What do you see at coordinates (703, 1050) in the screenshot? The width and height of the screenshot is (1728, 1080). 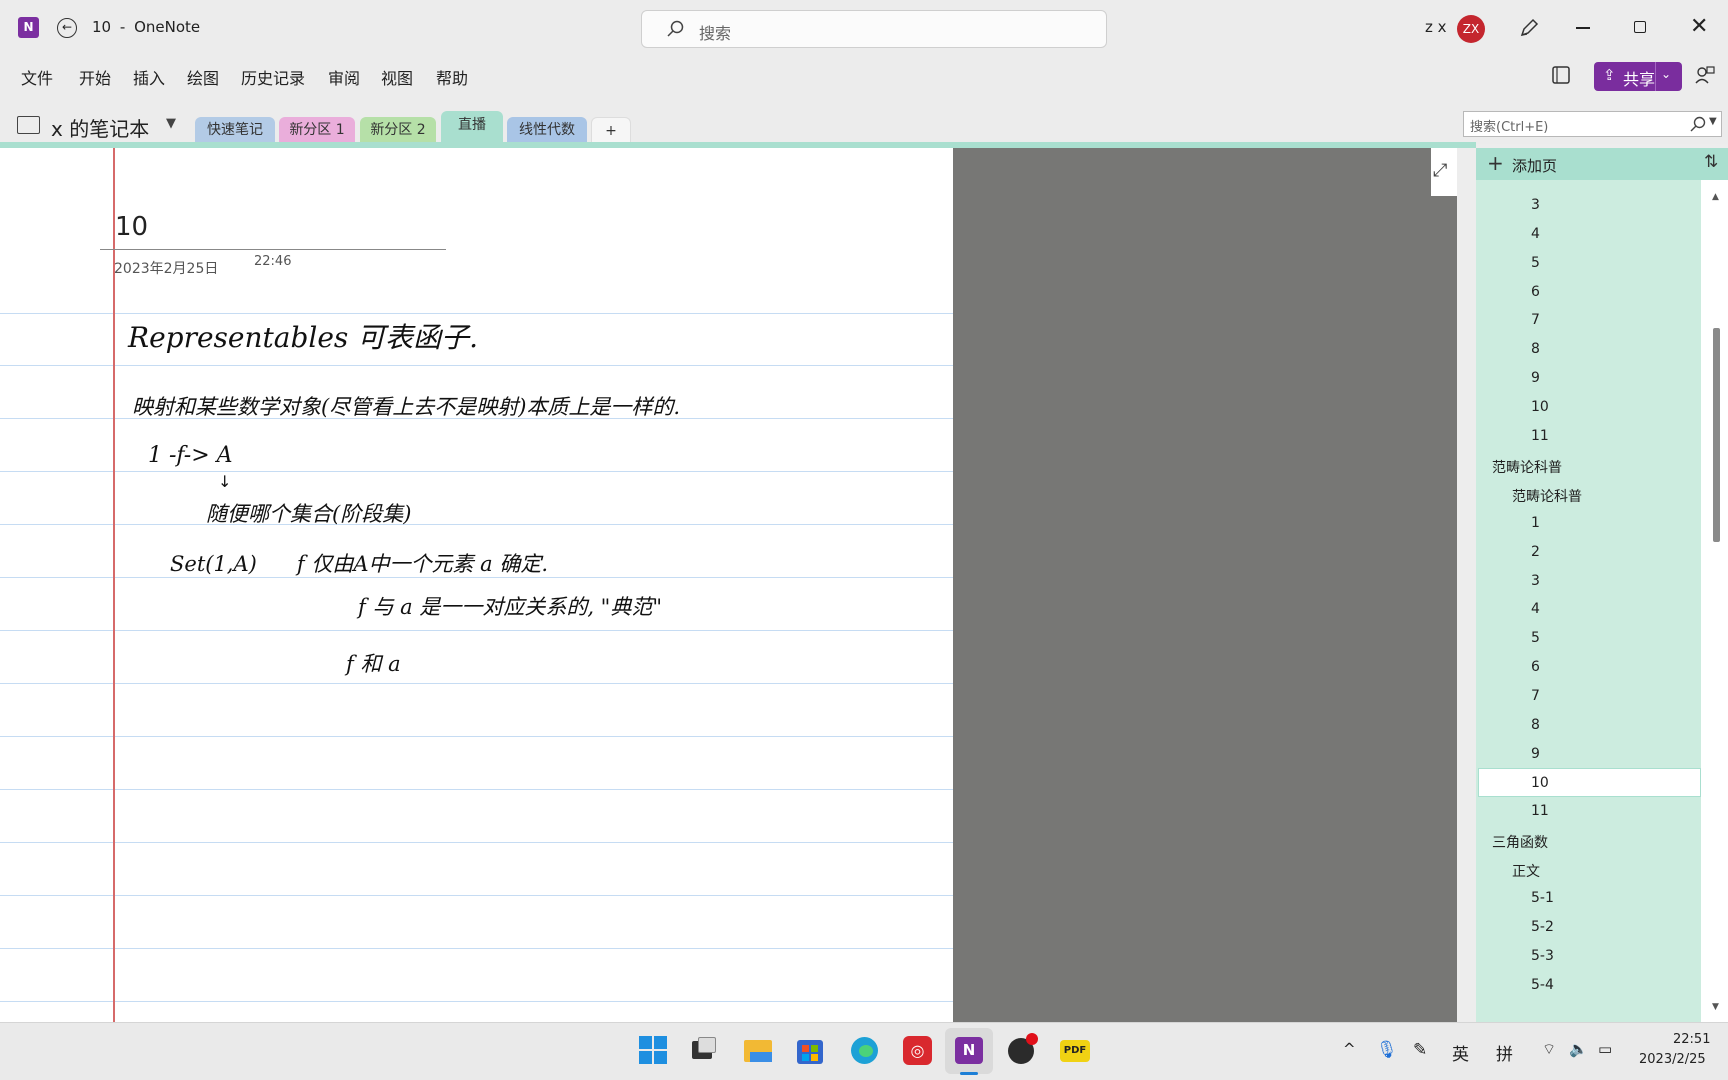 I see `task-view-icon` at bounding box center [703, 1050].